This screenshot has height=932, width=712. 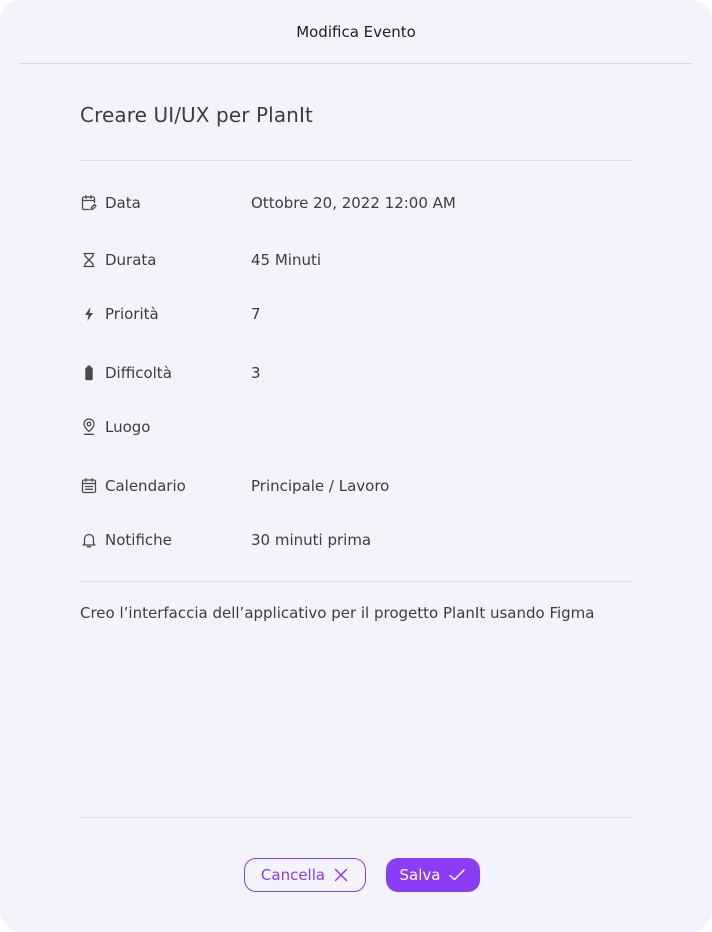 What do you see at coordinates (356, 160) in the screenshot?
I see `title-divider` at bounding box center [356, 160].